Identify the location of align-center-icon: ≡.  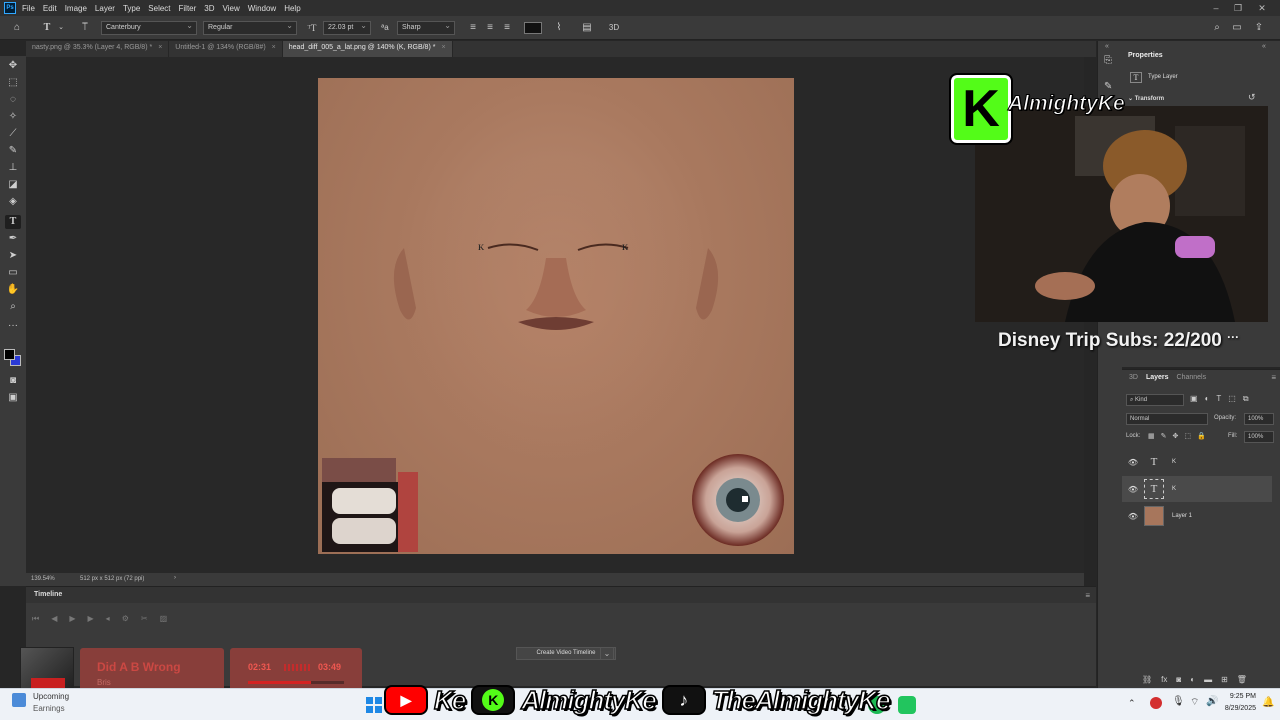
(490, 28).